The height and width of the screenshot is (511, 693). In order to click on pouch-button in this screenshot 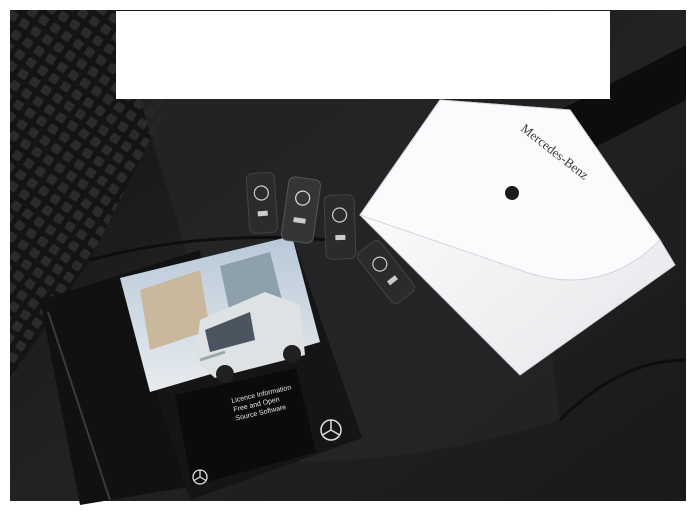, I will do `click(512, 193)`.